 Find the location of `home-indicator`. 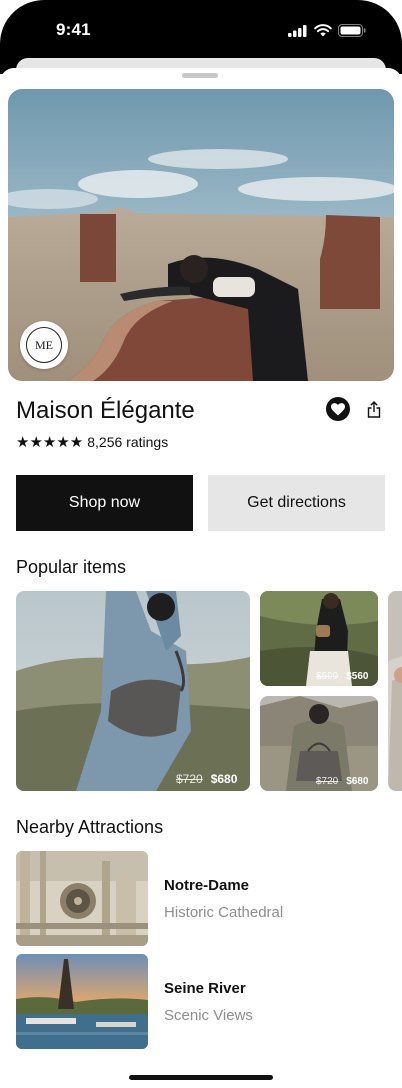

home-indicator is located at coordinates (201, 1077).